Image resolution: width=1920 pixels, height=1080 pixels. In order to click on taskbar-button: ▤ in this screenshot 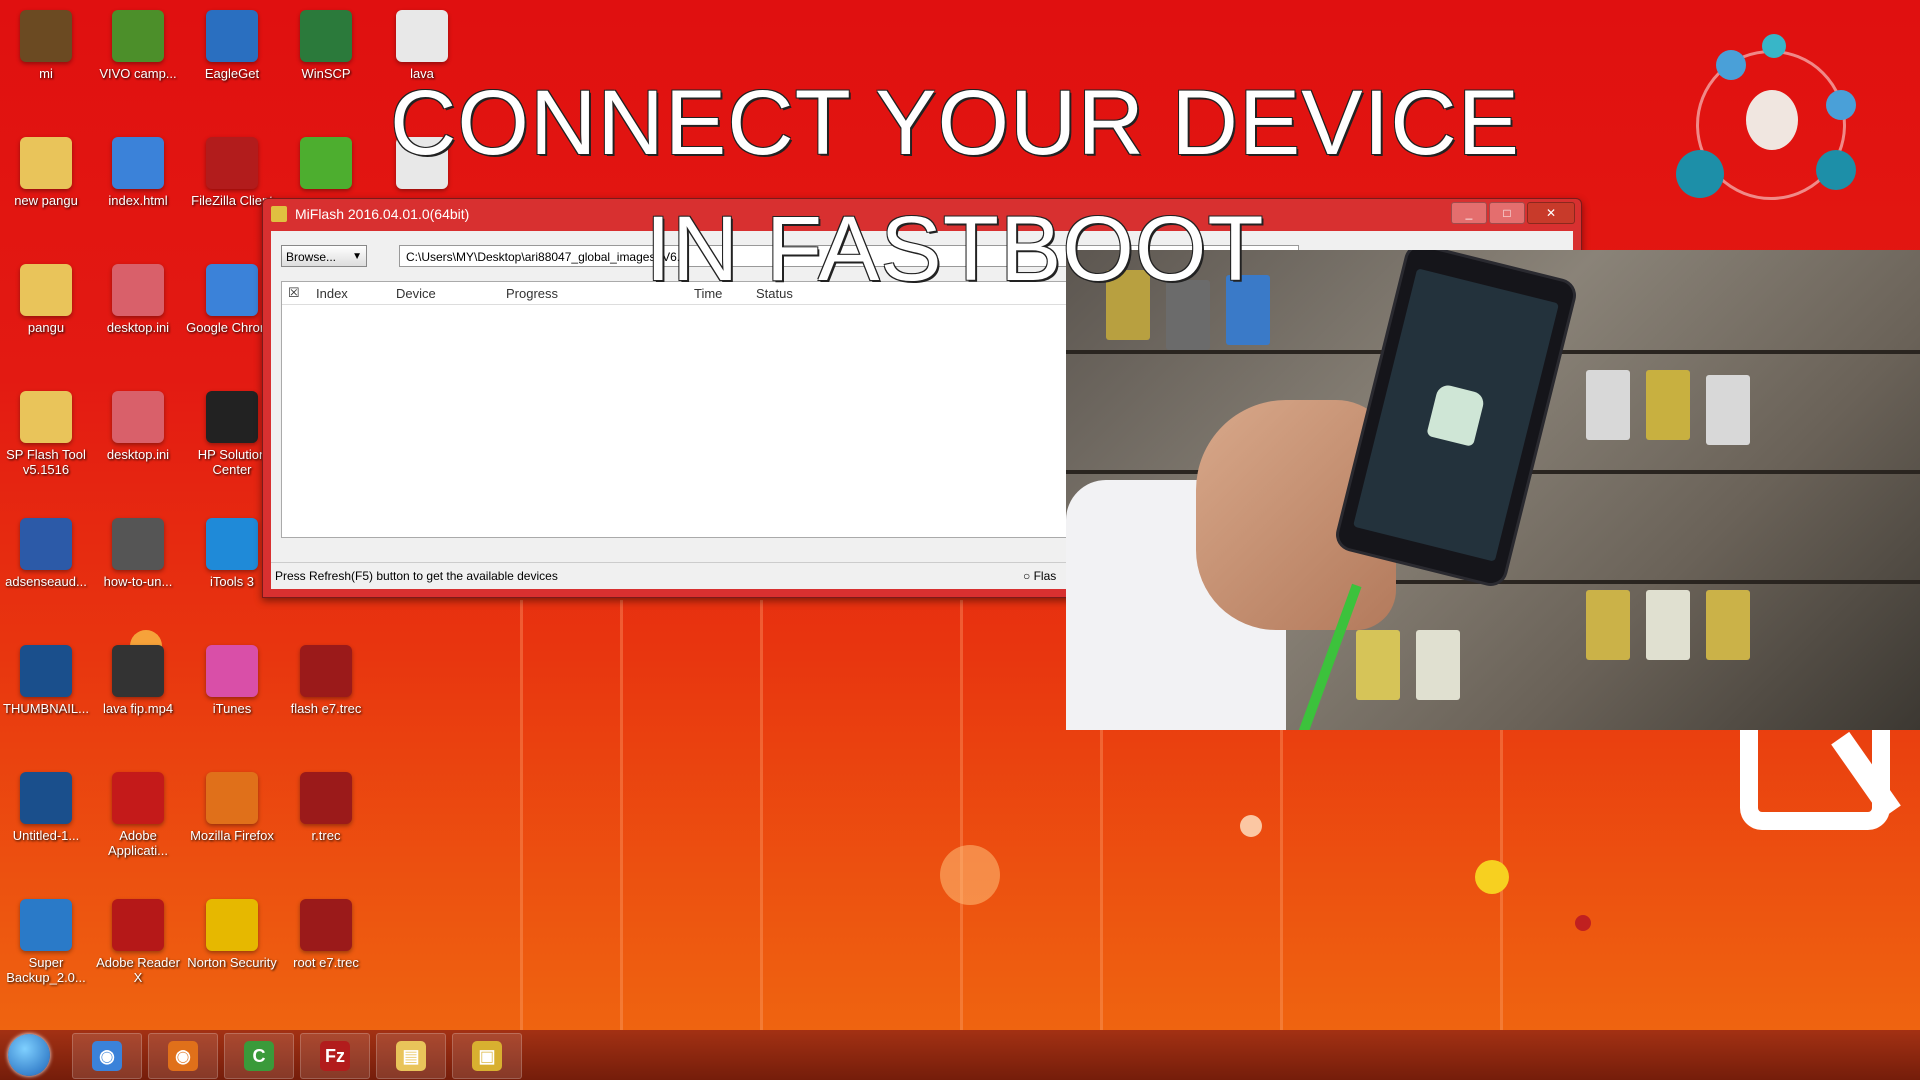, I will do `click(411, 1056)`.